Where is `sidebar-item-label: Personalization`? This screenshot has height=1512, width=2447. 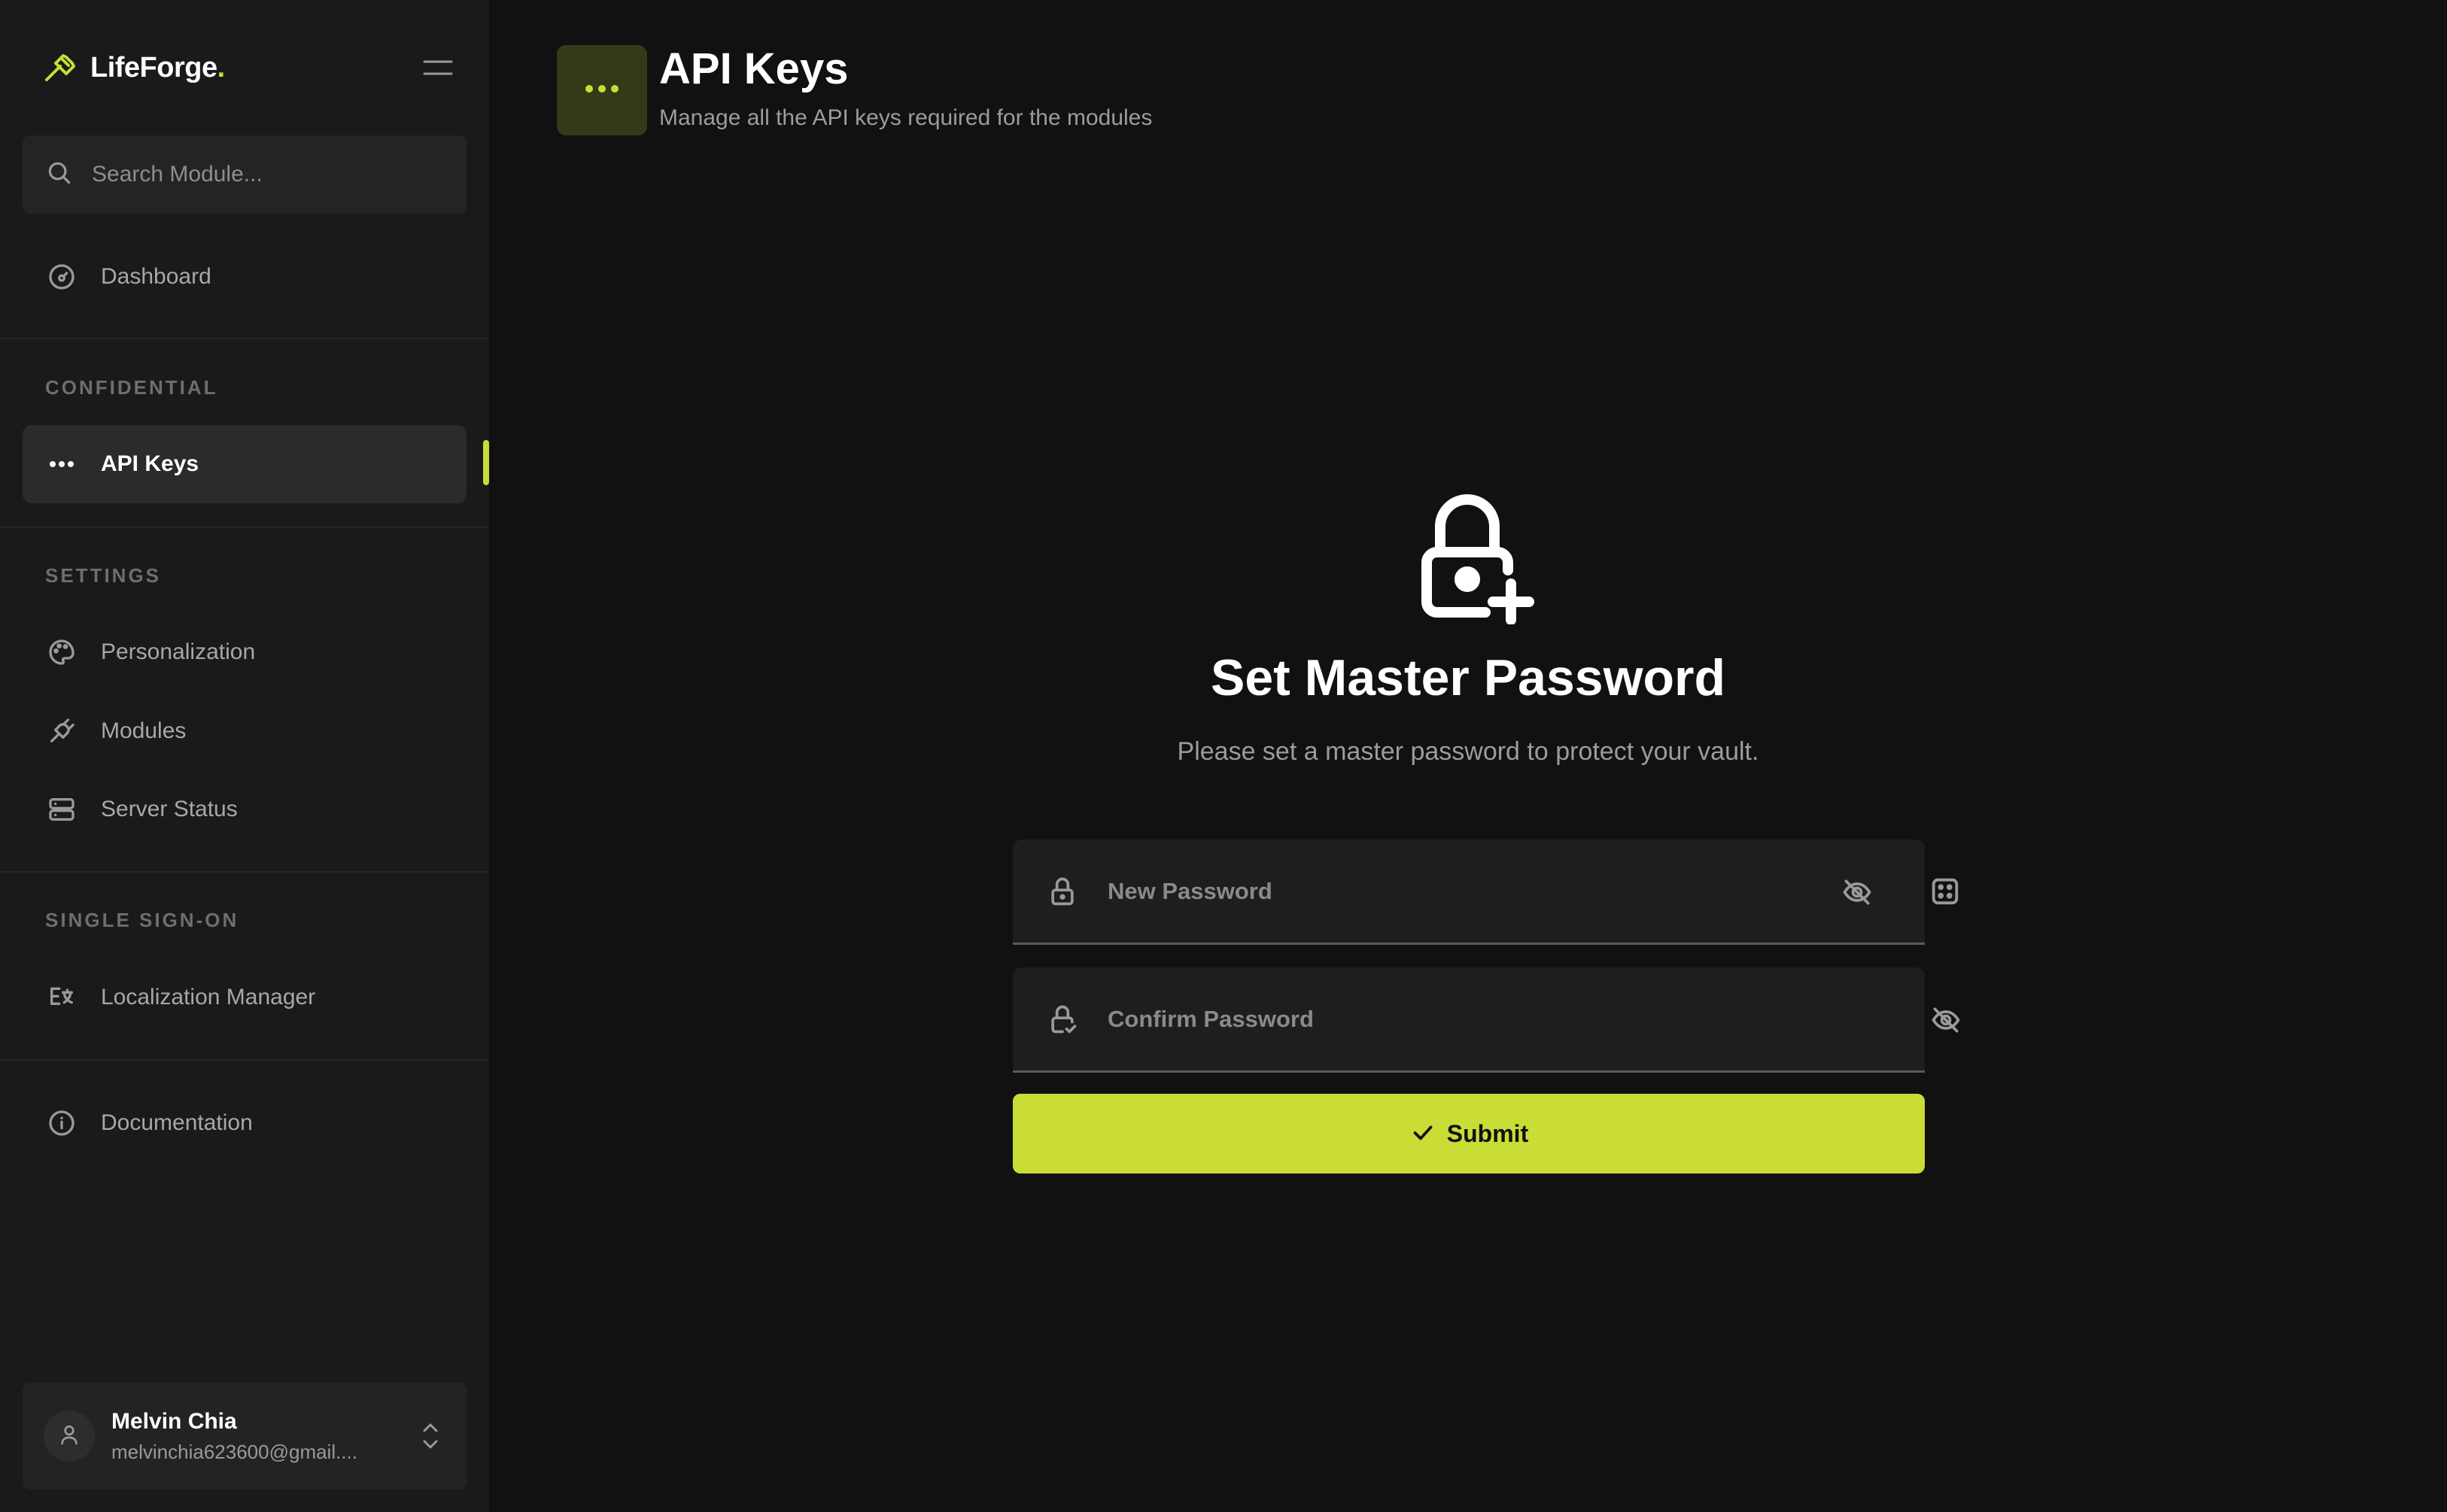 sidebar-item-label: Personalization is located at coordinates (178, 651).